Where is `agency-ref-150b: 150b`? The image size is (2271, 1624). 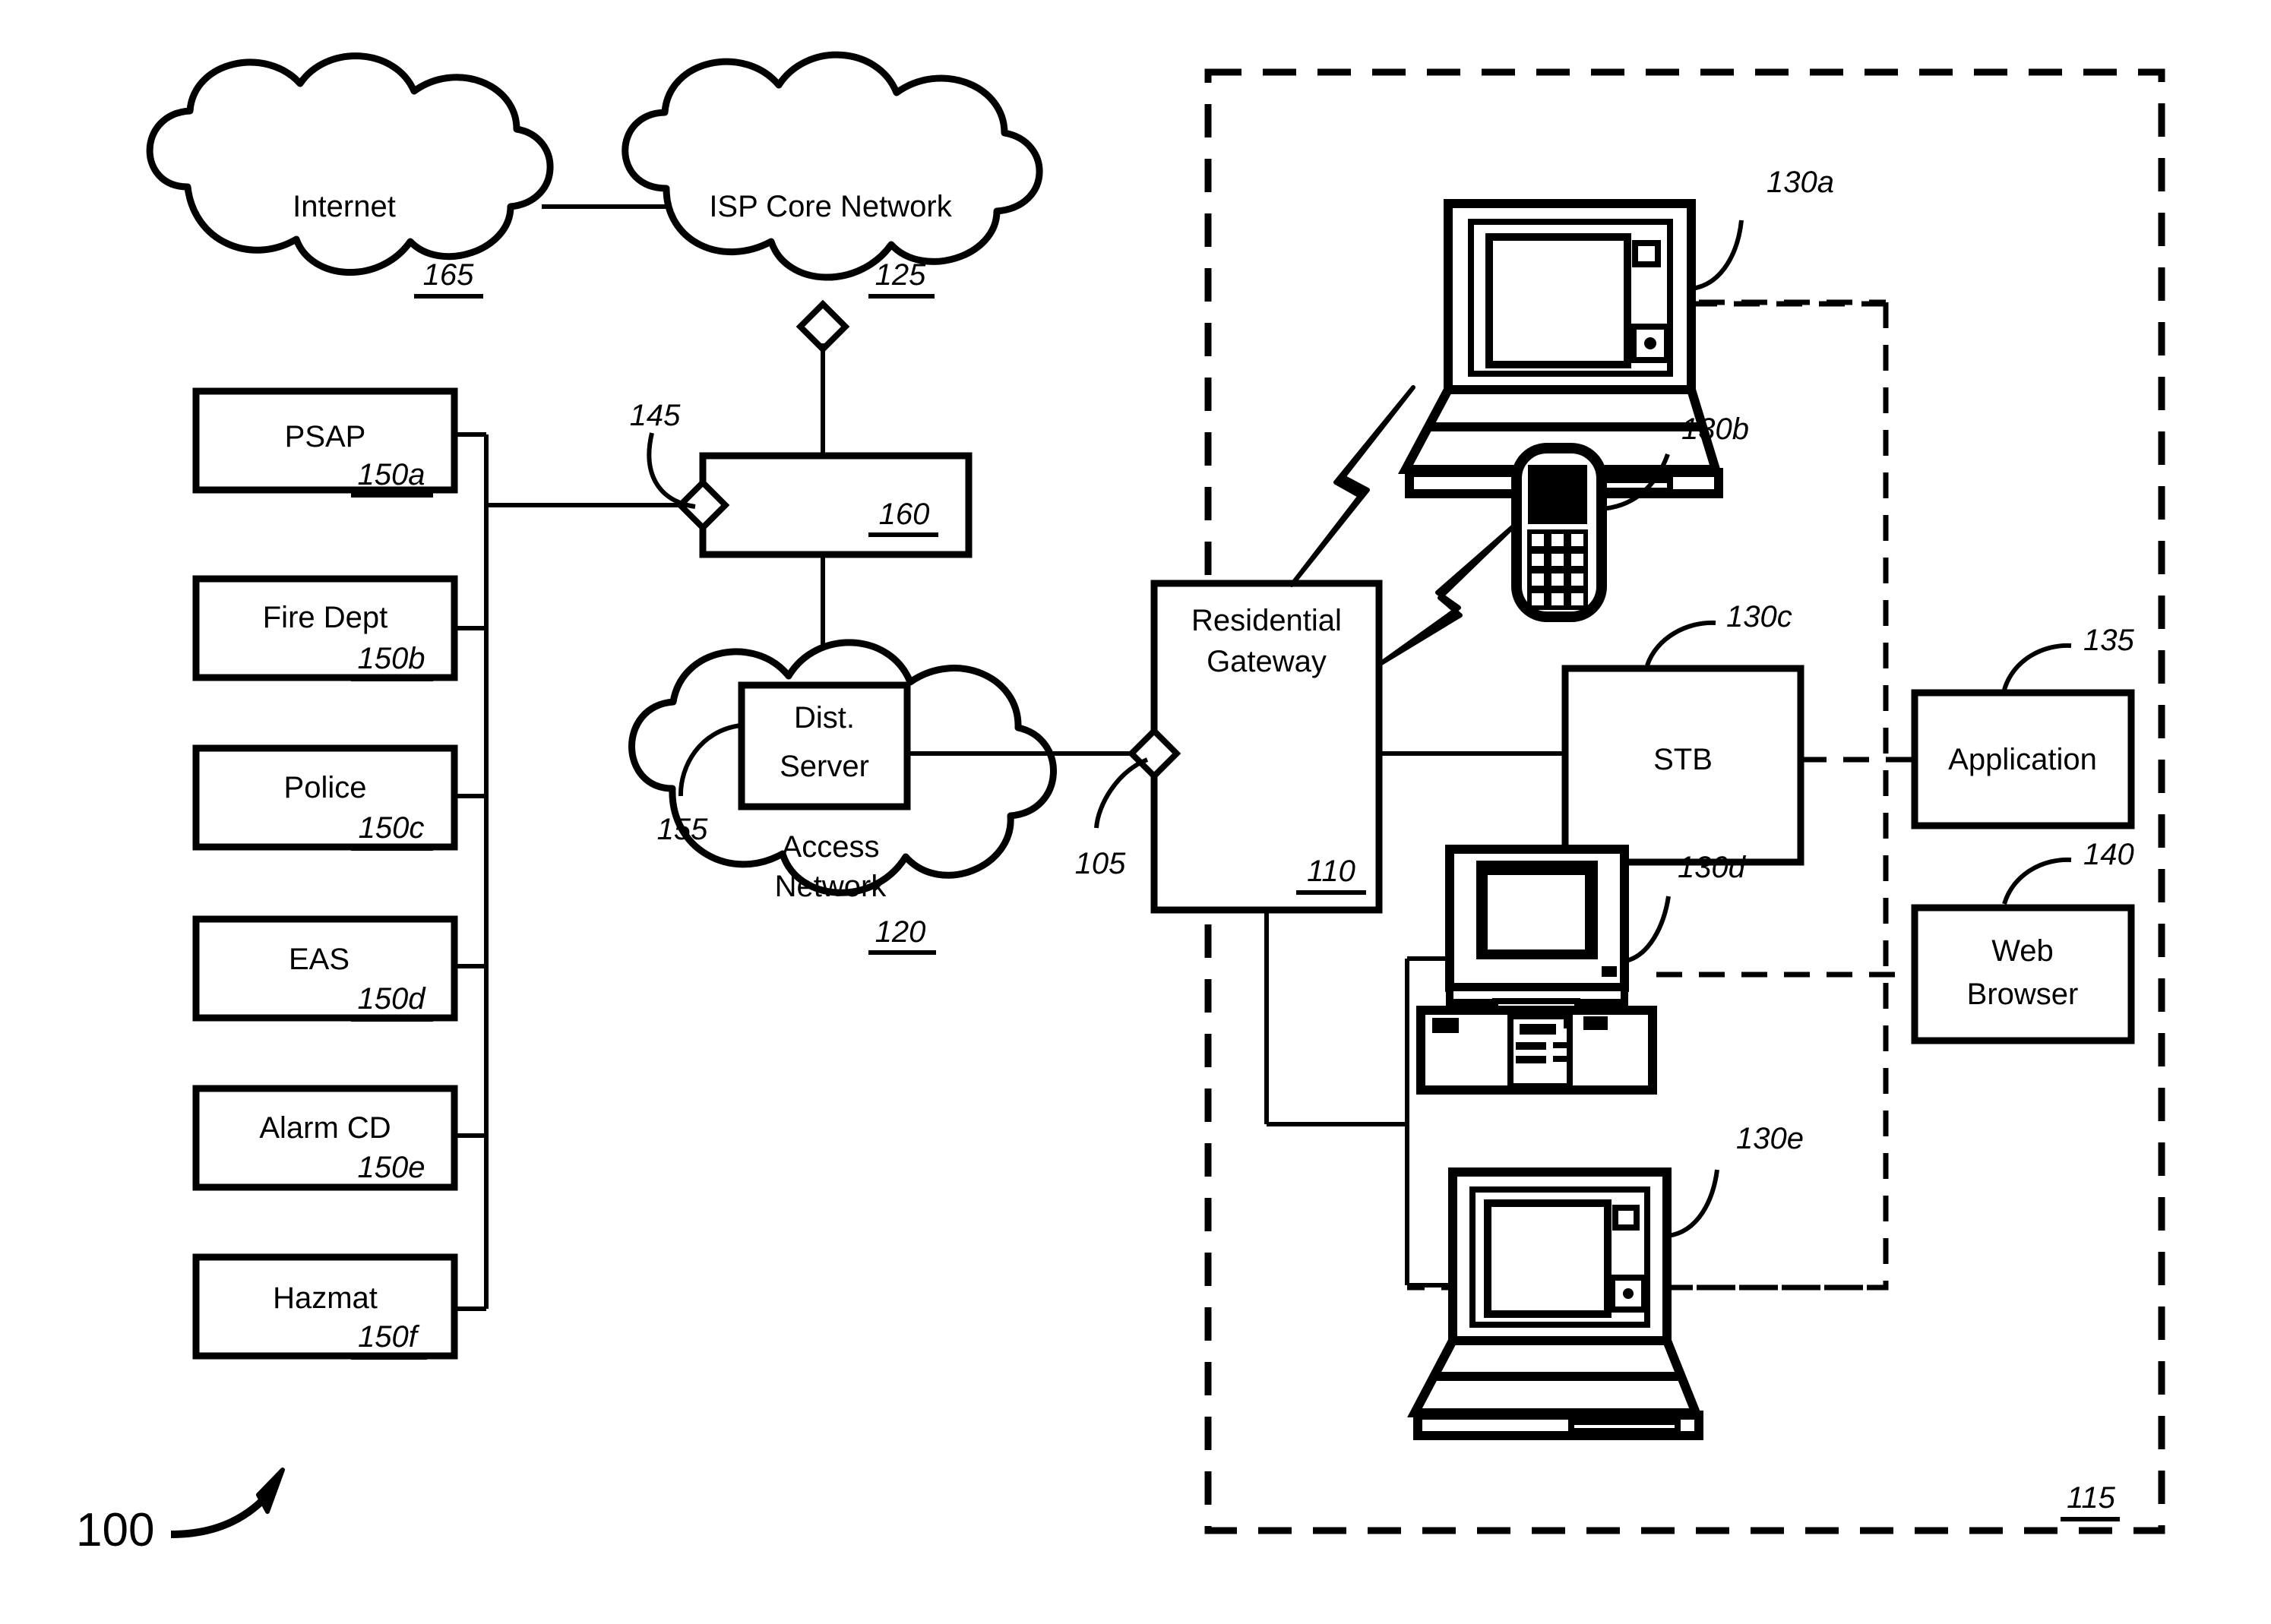 agency-ref-150b: 150b is located at coordinates (391, 658).